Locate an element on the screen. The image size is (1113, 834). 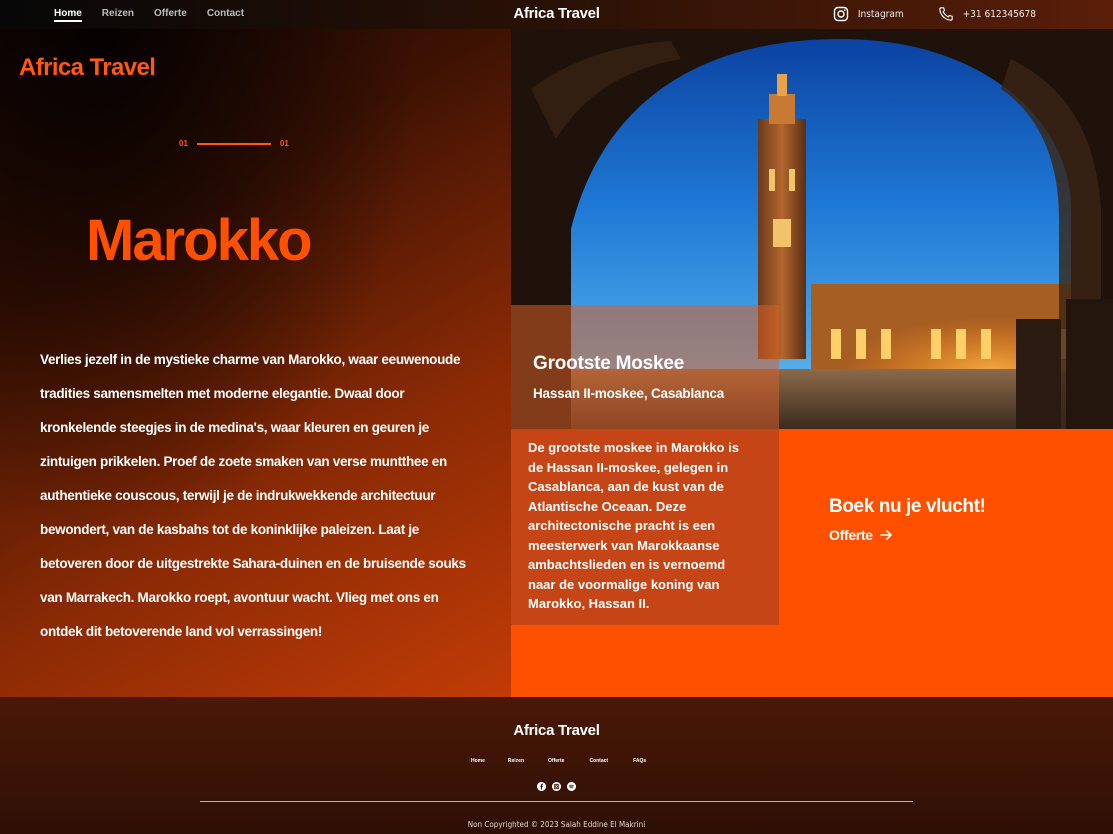
feature-title: Grootste Moskee is located at coordinates (609, 363).